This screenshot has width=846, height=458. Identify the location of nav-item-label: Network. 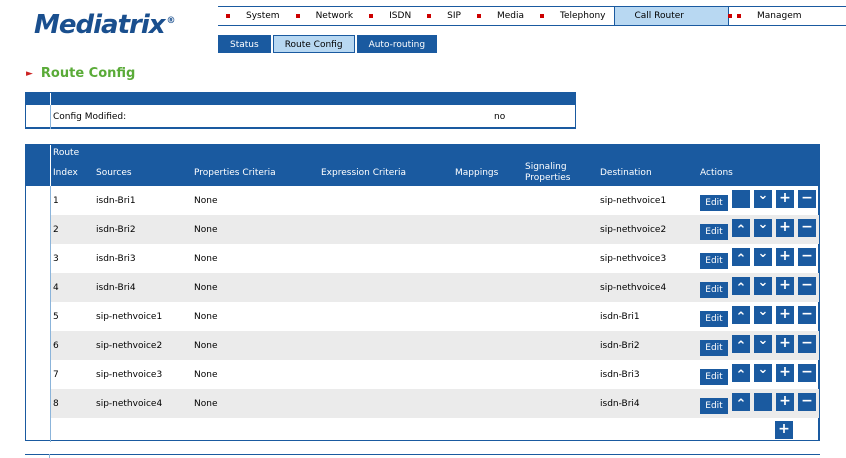
(334, 16).